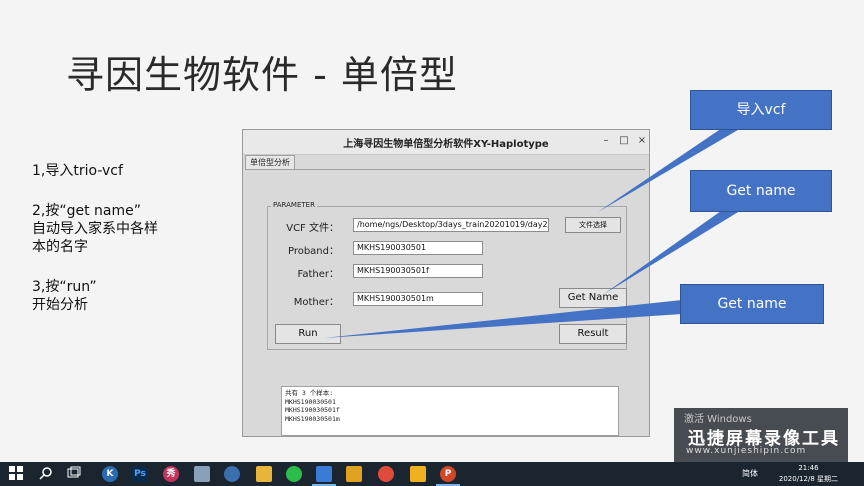 This screenshot has height=486, width=864. Describe the element at coordinates (808, 479) in the screenshot. I see `clock-date: 2020/12/8 星期二` at that location.